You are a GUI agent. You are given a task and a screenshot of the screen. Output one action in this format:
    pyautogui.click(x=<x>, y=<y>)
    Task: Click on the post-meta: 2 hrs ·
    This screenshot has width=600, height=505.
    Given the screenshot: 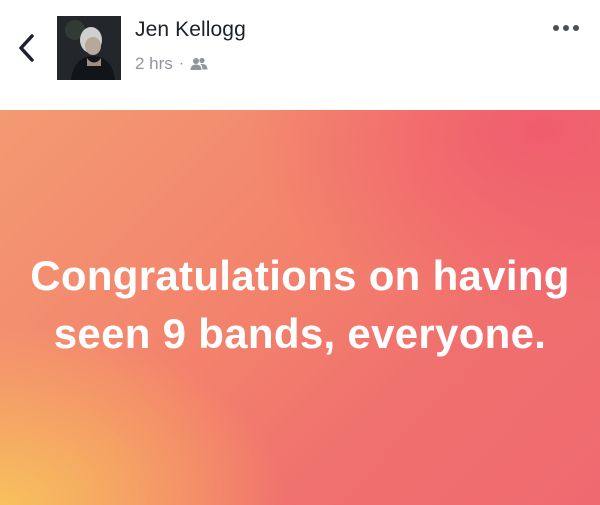 What is the action you would take?
    pyautogui.click(x=171, y=64)
    